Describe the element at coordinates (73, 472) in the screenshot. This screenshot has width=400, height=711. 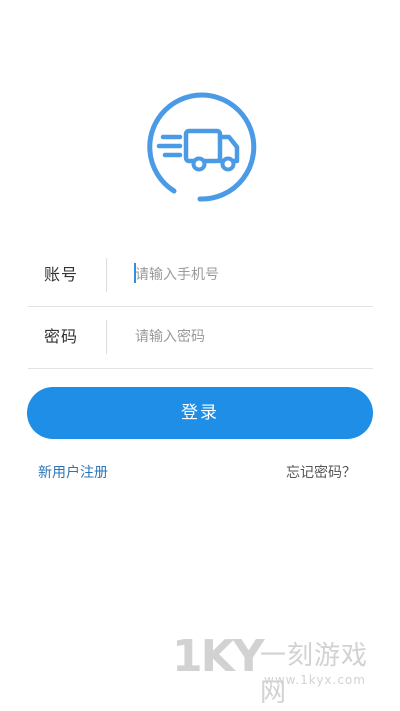
I see `register-link: 新用户注册` at that location.